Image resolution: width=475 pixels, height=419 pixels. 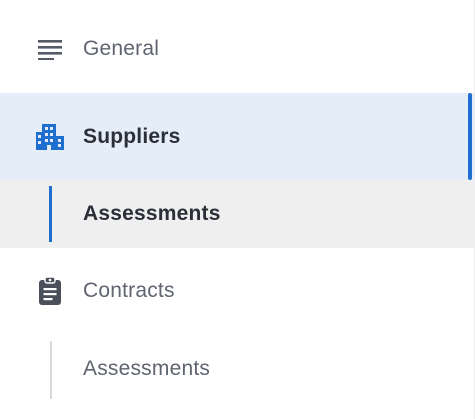 I want to click on nav-item-label: Suppliers, so click(x=132, y=136).